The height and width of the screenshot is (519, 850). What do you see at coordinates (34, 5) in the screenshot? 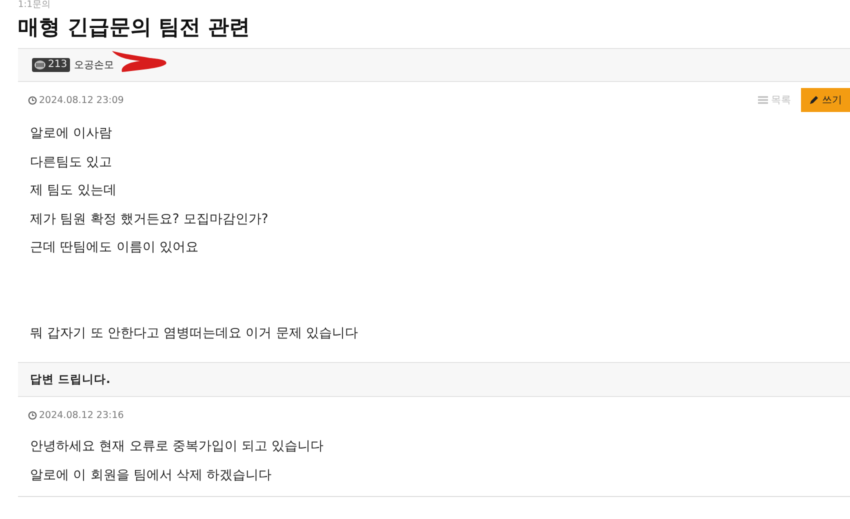
I see `board-name: 1:1문의` at bounding box center [34, 5].